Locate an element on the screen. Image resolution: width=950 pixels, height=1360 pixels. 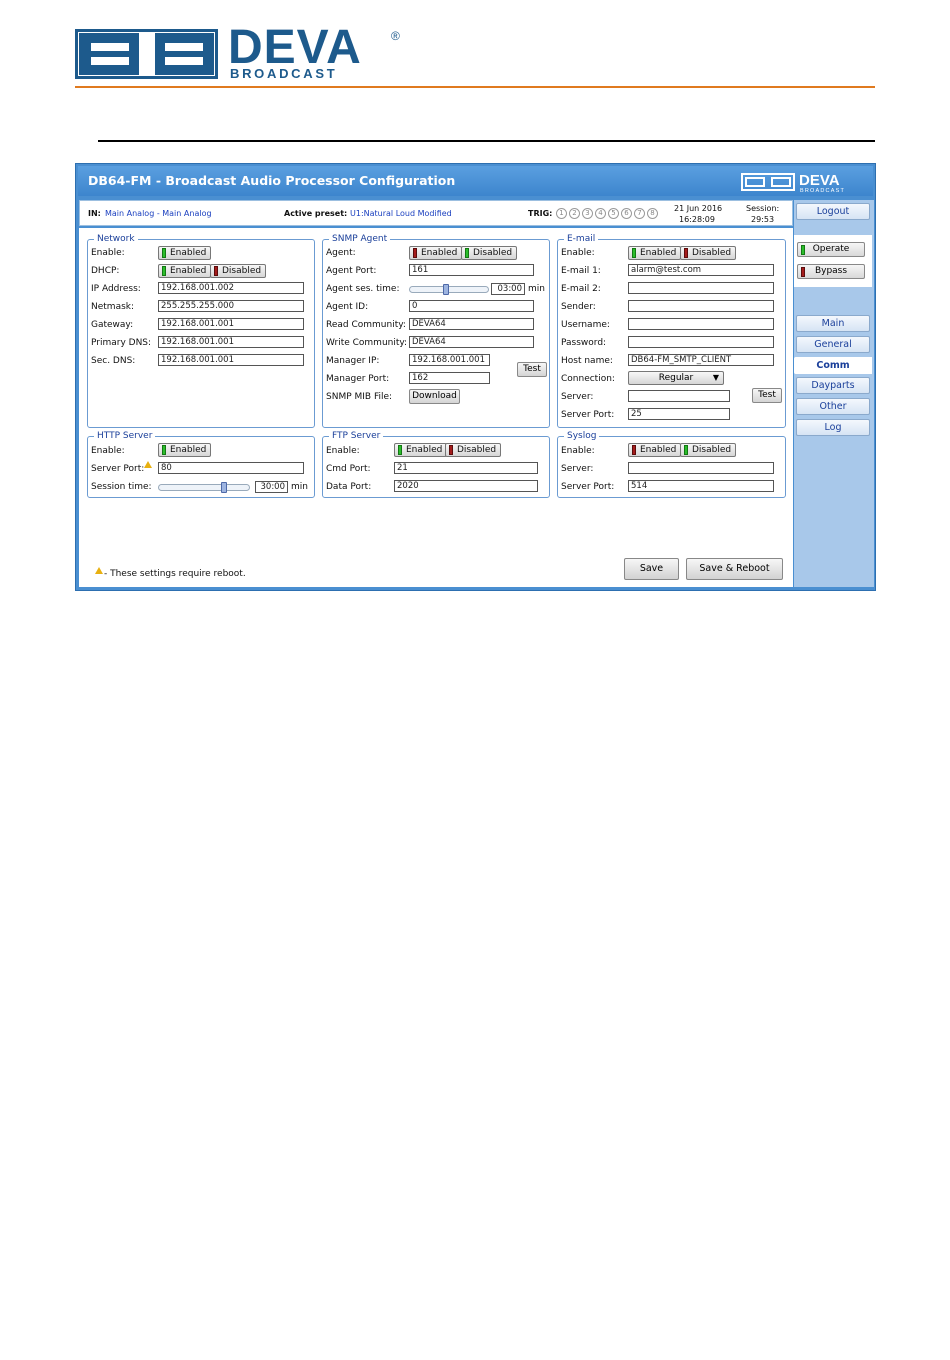
primary-dns-label: Primary DNS: is located at coordinates (121, 343).